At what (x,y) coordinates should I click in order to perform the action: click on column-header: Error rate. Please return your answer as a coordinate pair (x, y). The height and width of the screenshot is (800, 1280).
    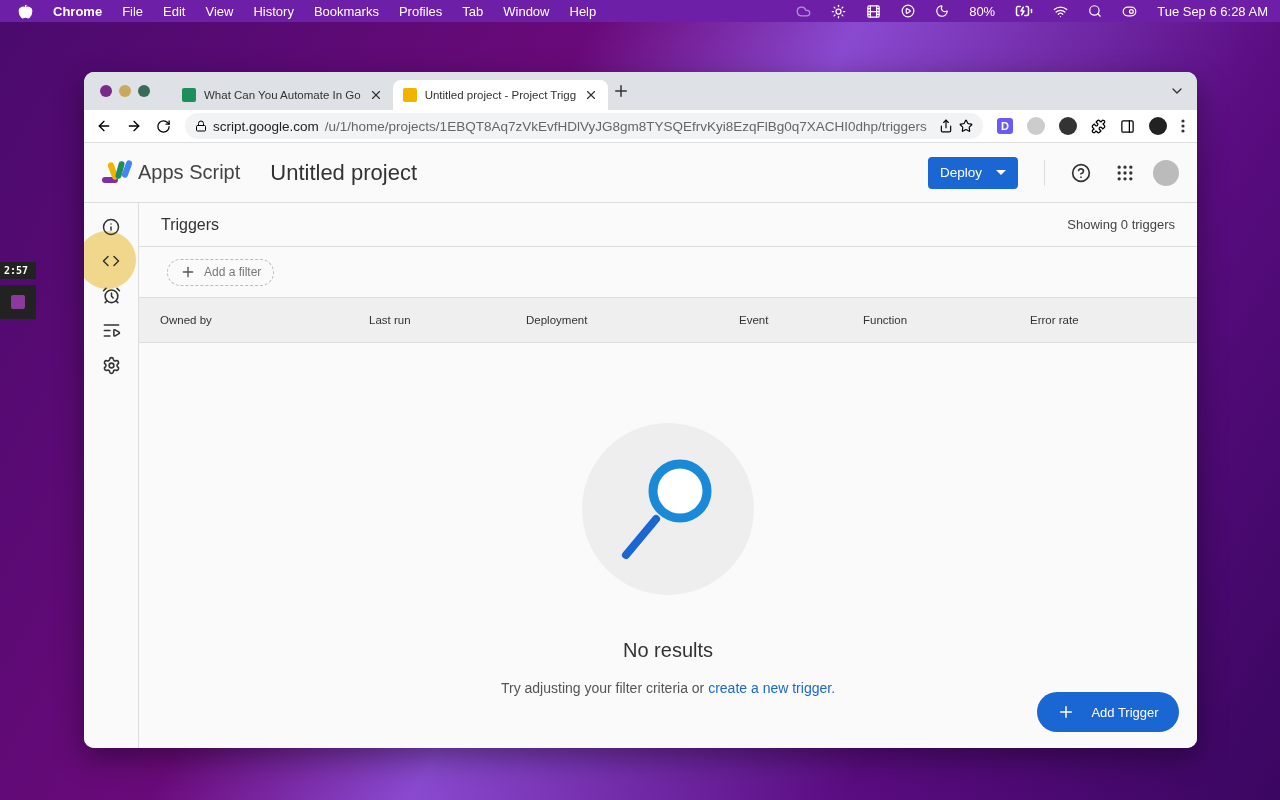
    Looking at the image, I should click on (1113, 320).